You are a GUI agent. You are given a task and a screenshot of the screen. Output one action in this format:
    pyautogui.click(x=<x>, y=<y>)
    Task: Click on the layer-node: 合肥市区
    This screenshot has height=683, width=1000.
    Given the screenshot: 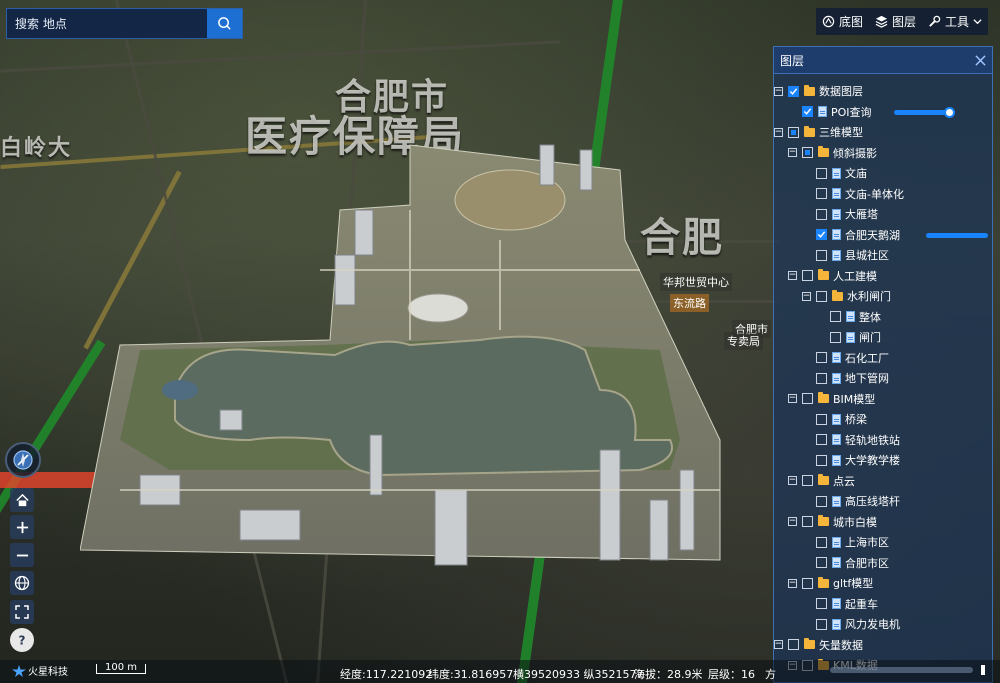 What is the action you would take?
    pyautogui.click(x=845, y=563)
    